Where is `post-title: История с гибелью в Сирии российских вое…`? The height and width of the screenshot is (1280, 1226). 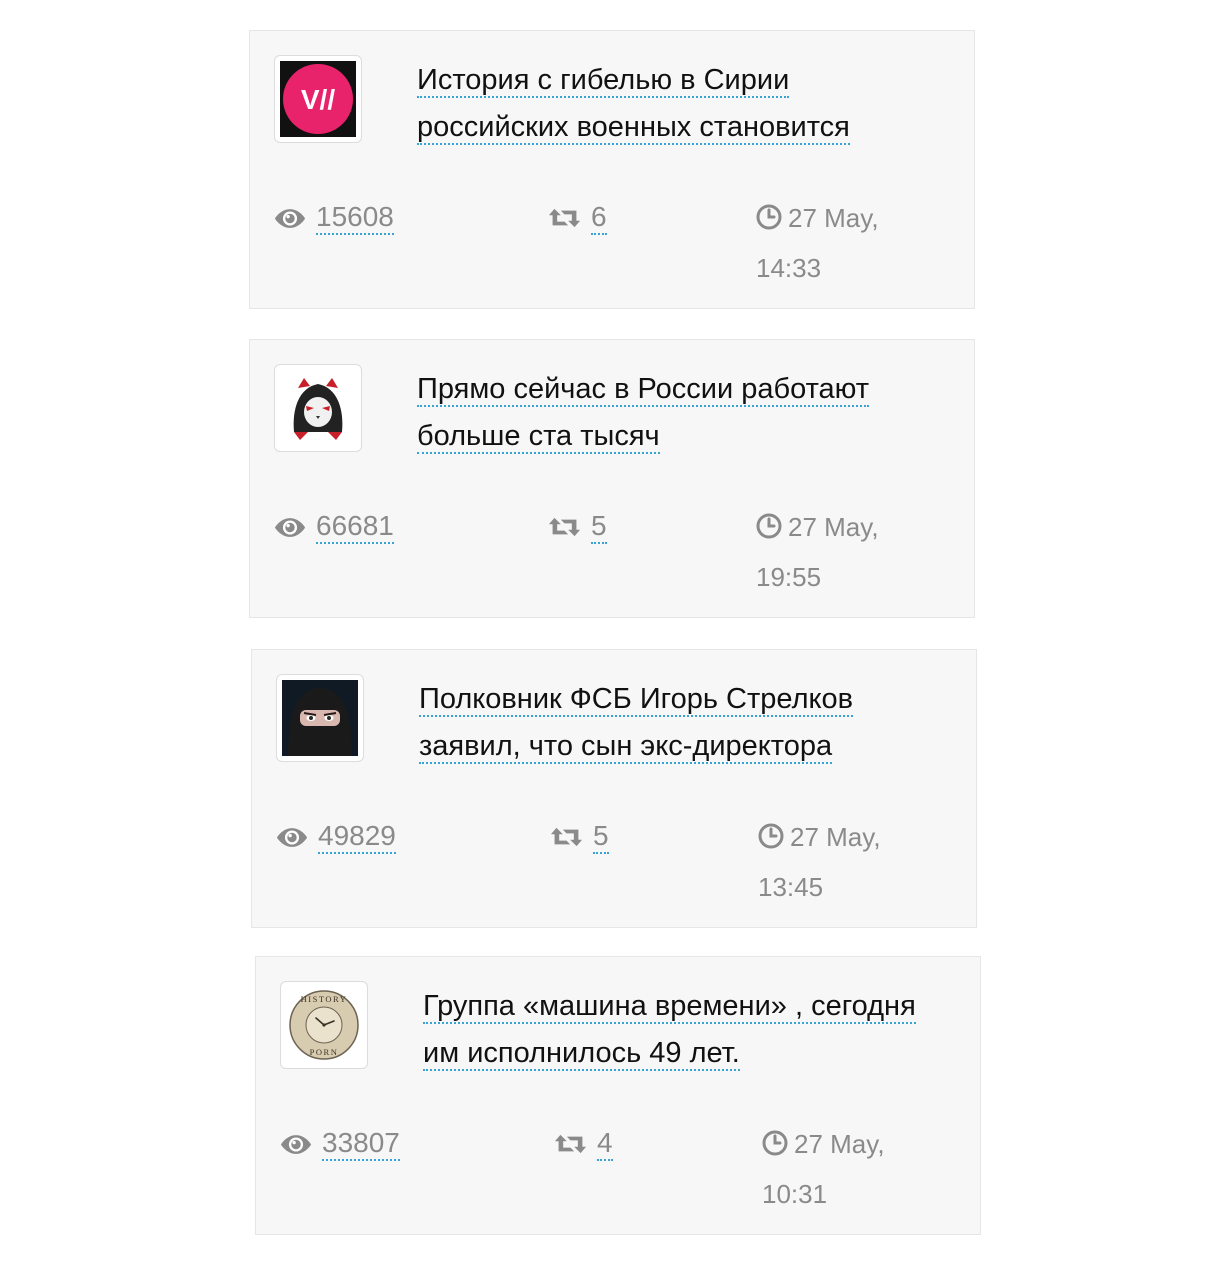
post-title: История с гибелью в Сирии российских вое… is located at coordinates (677, 104).